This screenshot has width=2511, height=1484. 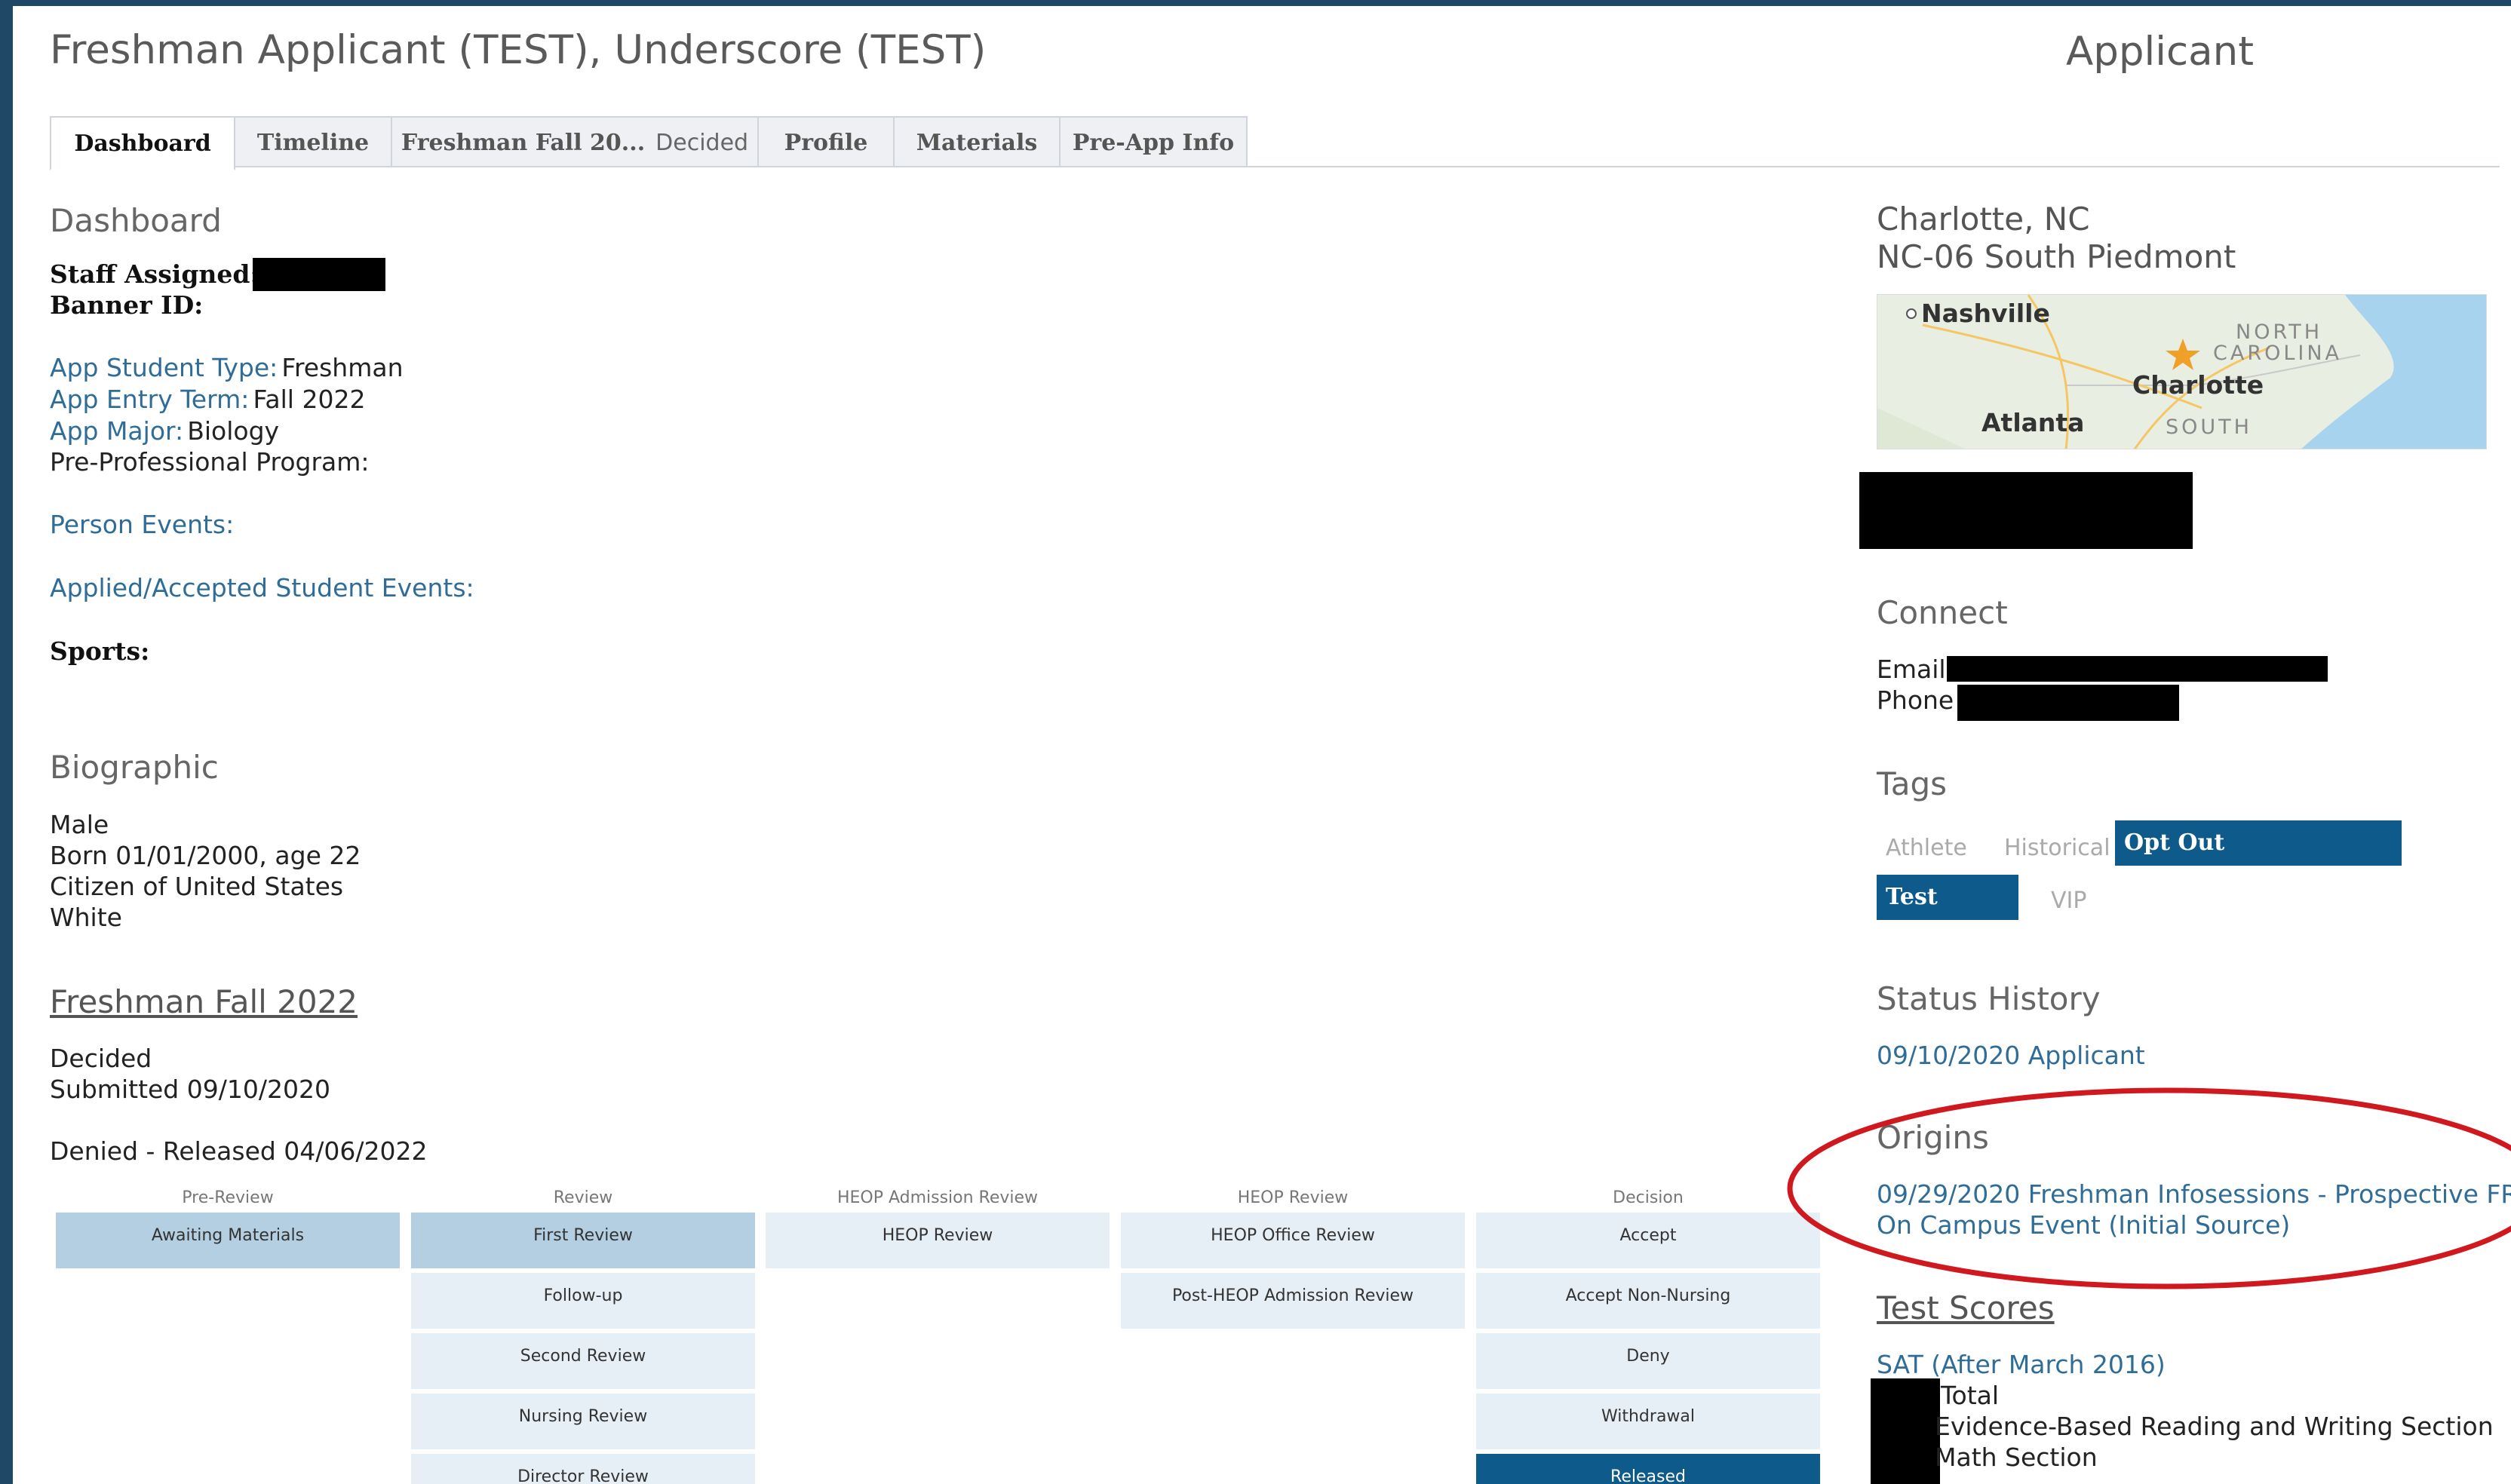 I want to click on stage-label: Withdrawal, so click(x=1648, y=1416).